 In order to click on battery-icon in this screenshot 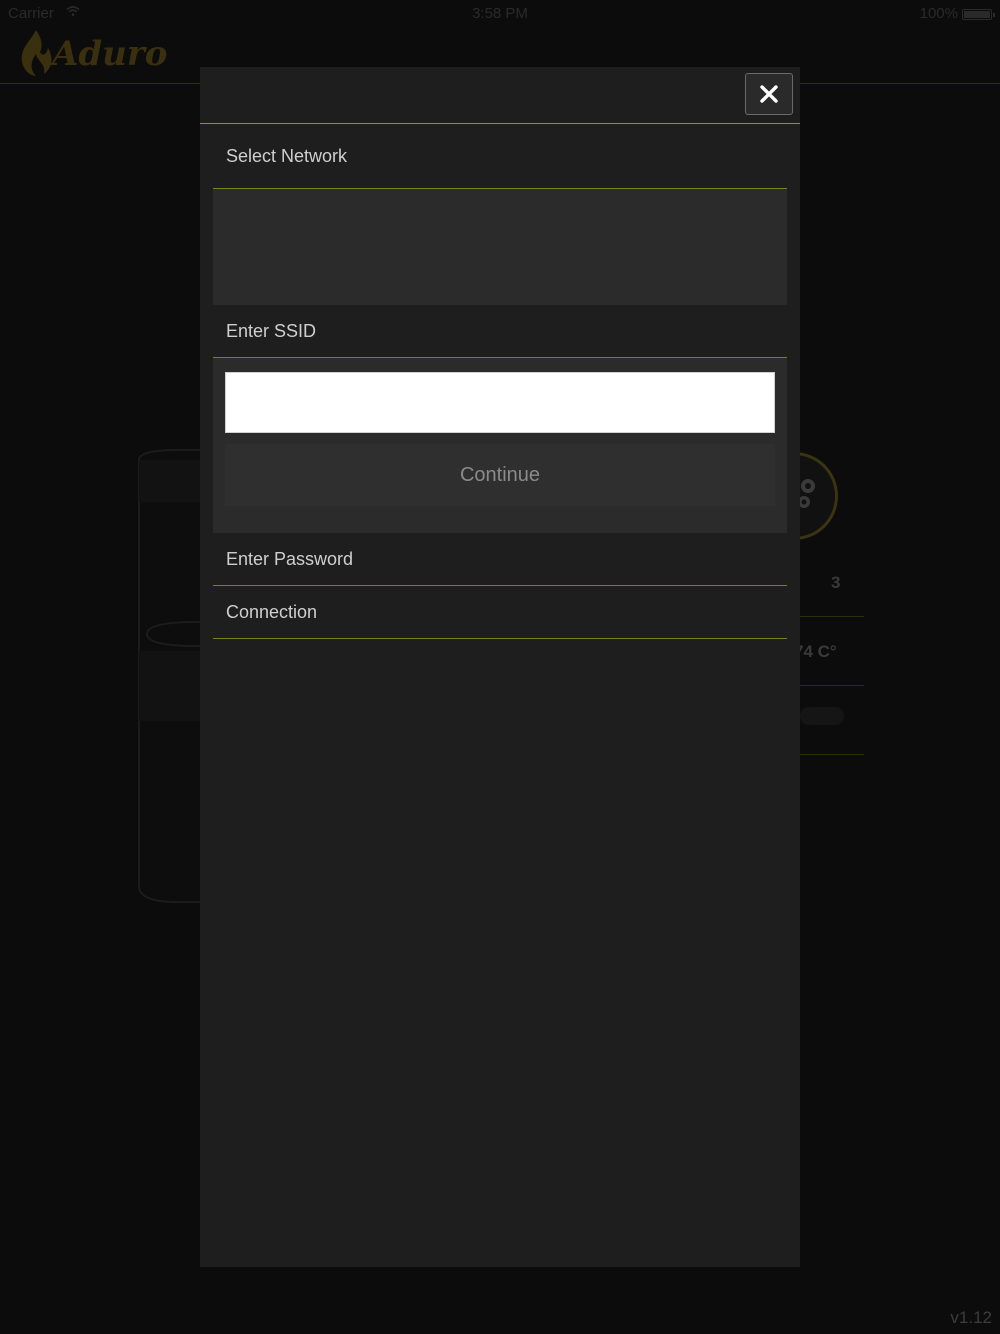, I will do `click(978, 14)`.